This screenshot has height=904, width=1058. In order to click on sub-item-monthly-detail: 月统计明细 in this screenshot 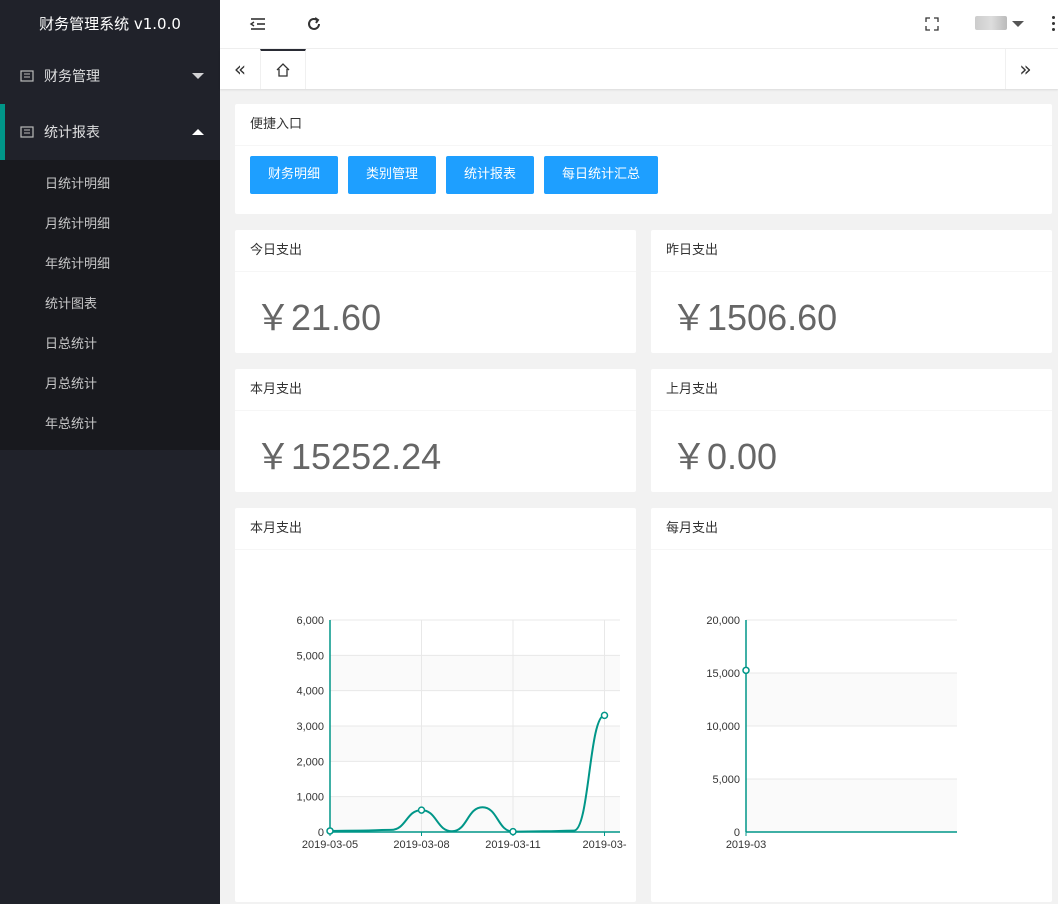, I will do `click(110, 225)`.